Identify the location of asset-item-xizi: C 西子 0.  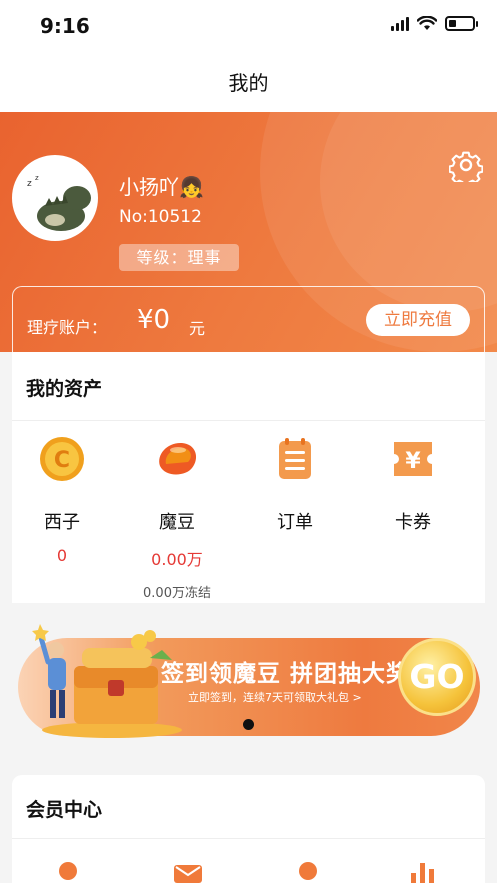
(62, 500).